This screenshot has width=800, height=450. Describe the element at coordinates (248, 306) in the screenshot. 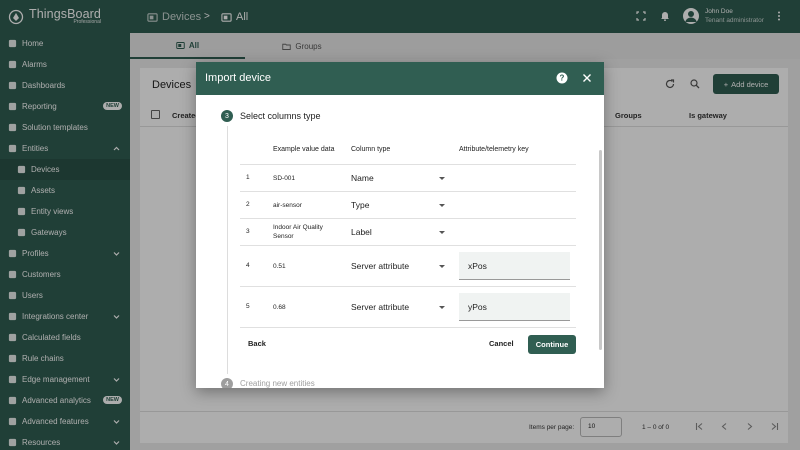

I see `row-number: 5` at that location.